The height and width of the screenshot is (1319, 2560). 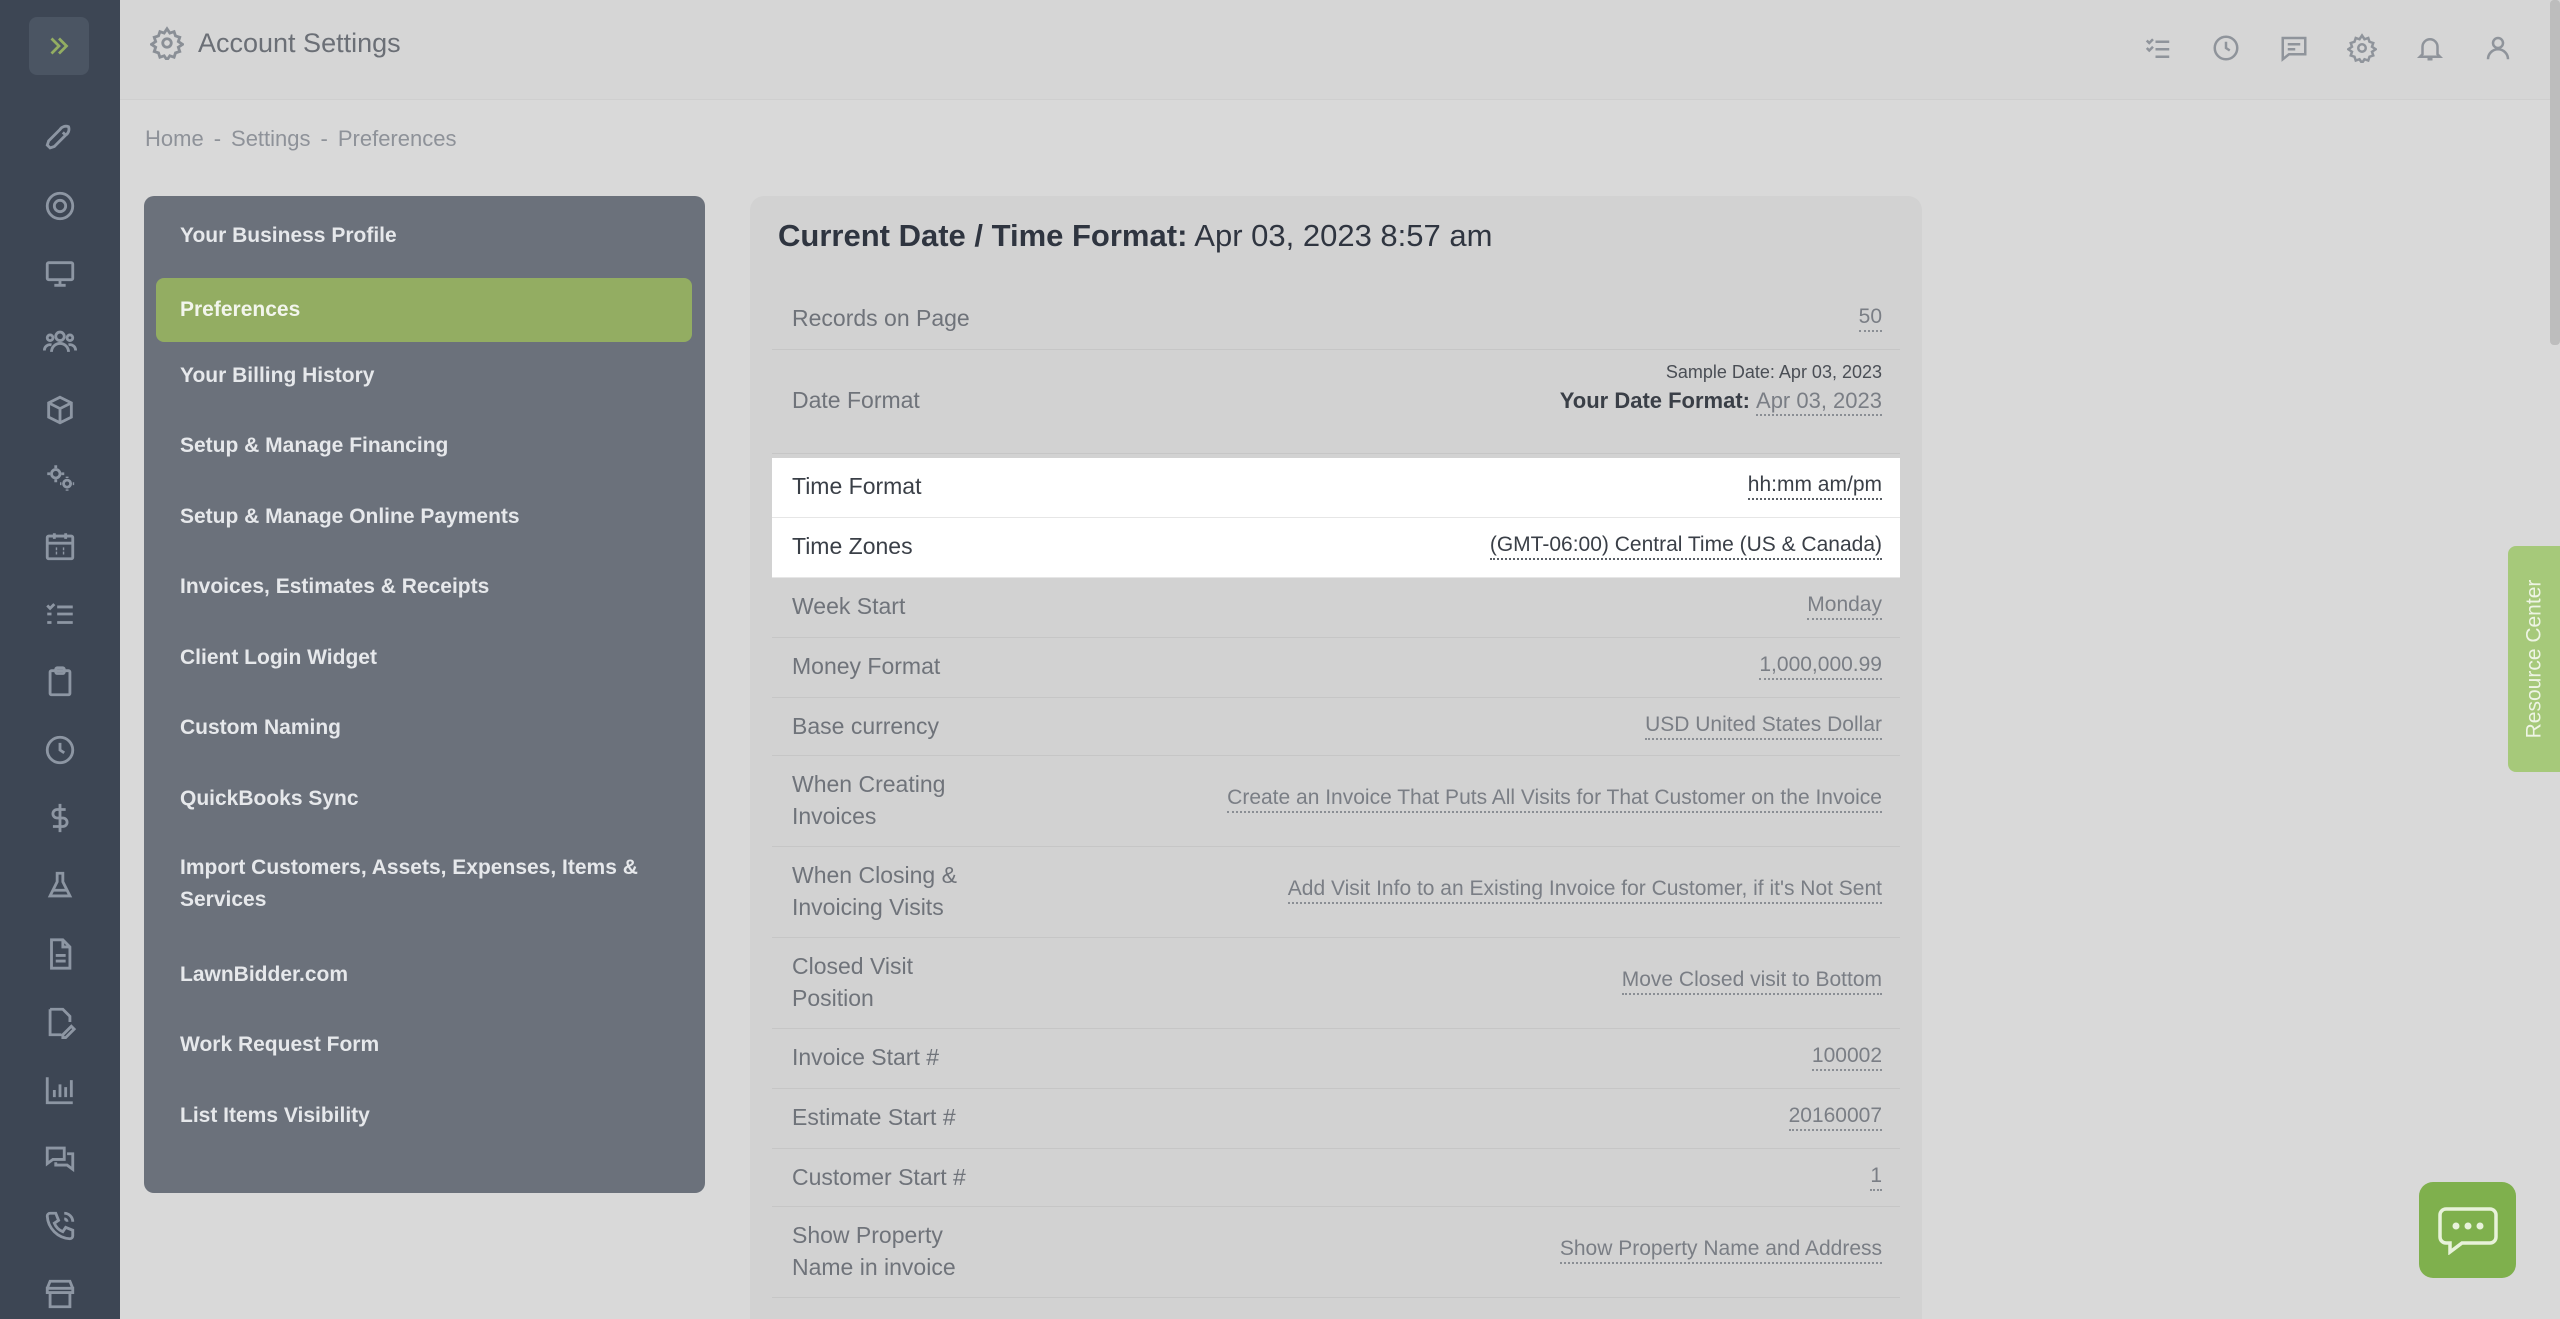 What do you see at coordinates (240, 309) in the screenshot?
I see `nav-item-label: Preferences` at bounding box center [240, 309].